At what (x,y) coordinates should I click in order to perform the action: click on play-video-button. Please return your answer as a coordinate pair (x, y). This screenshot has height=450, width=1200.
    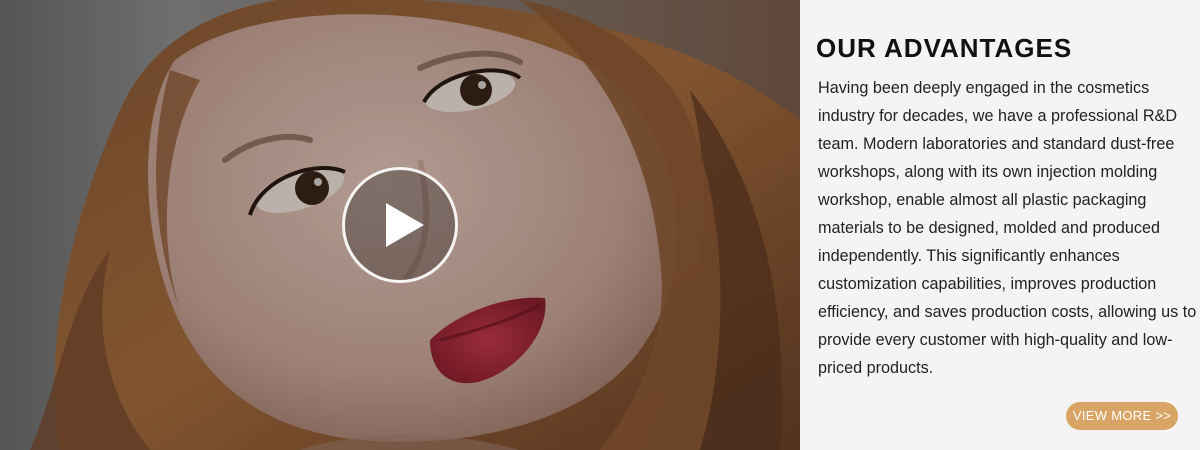
    Looking at the image, I should click on (400, 225).